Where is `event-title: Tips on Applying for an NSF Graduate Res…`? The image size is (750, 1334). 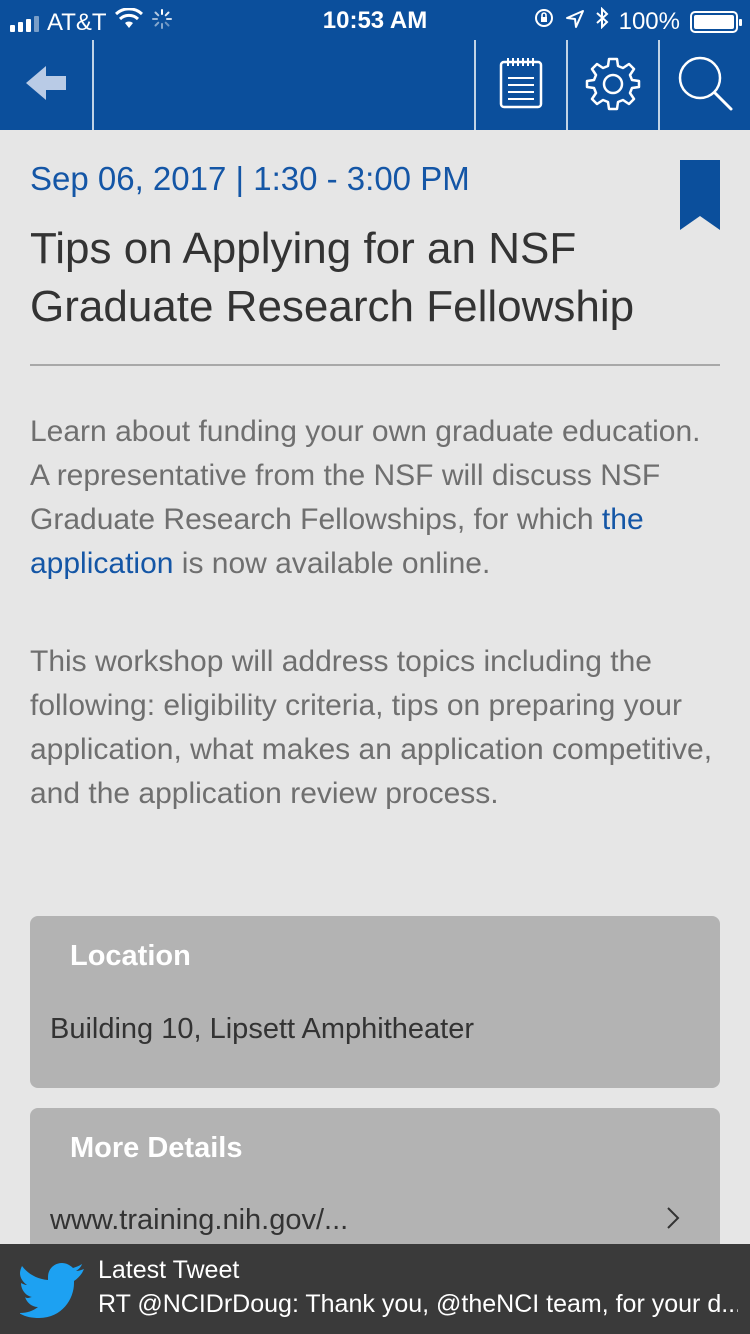
event-title: Tips on Applying for an NSF Graduate Res… is located at coordinates (332, 277).